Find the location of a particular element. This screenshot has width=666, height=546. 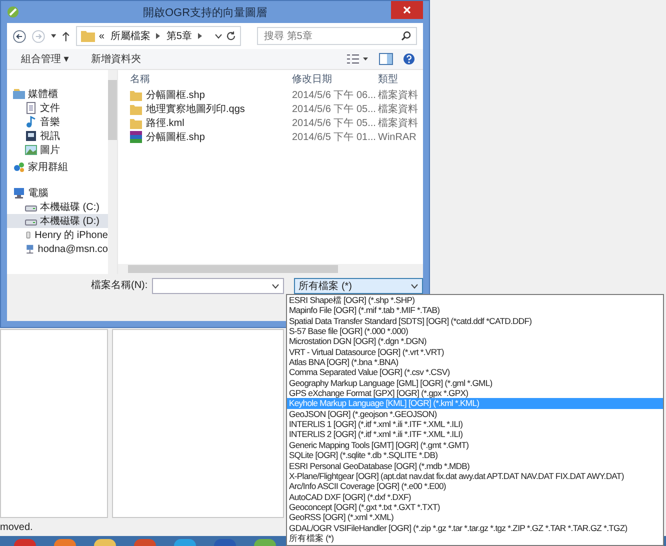

file-type-option: Atlas BNA [OGR] (*.bna *.BNA) is located at coordinates (475, 362).